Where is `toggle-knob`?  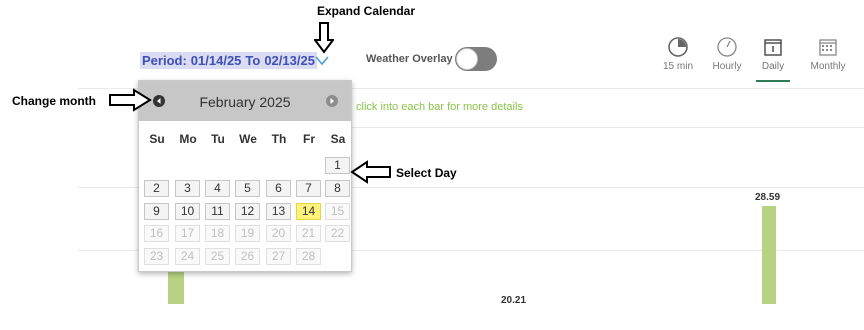
toggle-knob is located at coordinates (467, 59).